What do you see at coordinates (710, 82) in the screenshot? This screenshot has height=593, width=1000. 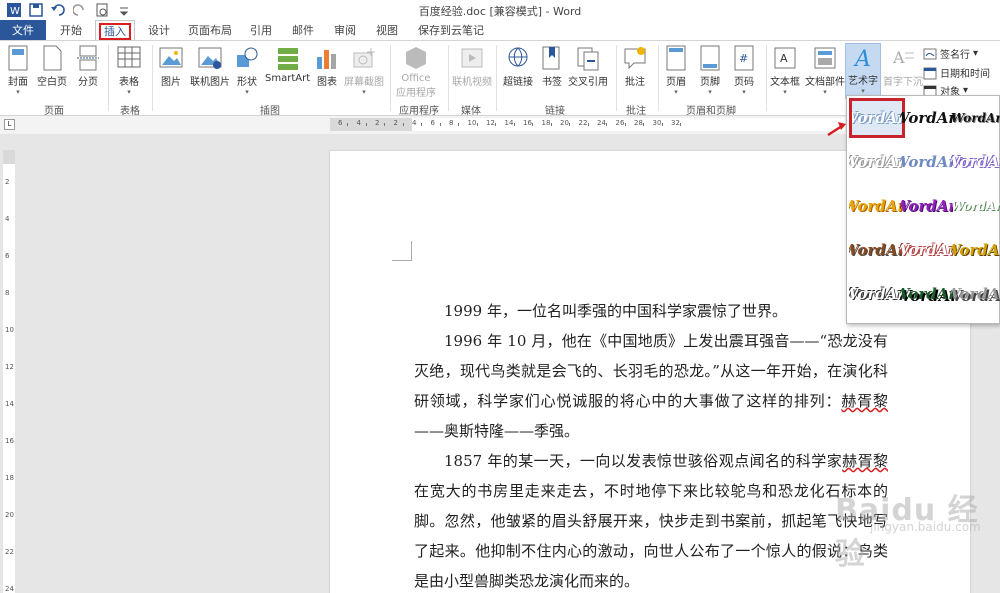 I see `footer-label: 页脚` at bounding box center [710, 82].